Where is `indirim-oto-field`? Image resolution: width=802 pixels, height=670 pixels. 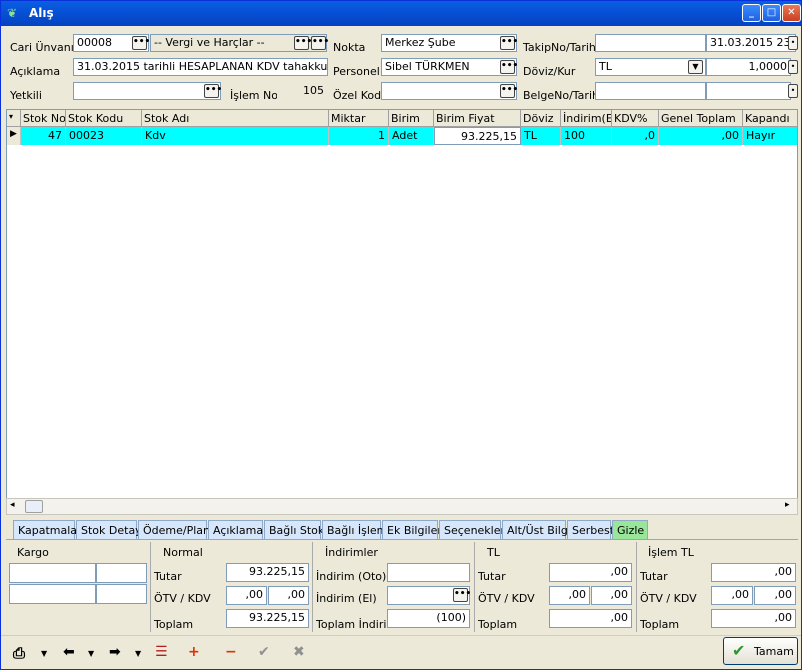
indirim-oto-field is located at coordinates (428, 572).